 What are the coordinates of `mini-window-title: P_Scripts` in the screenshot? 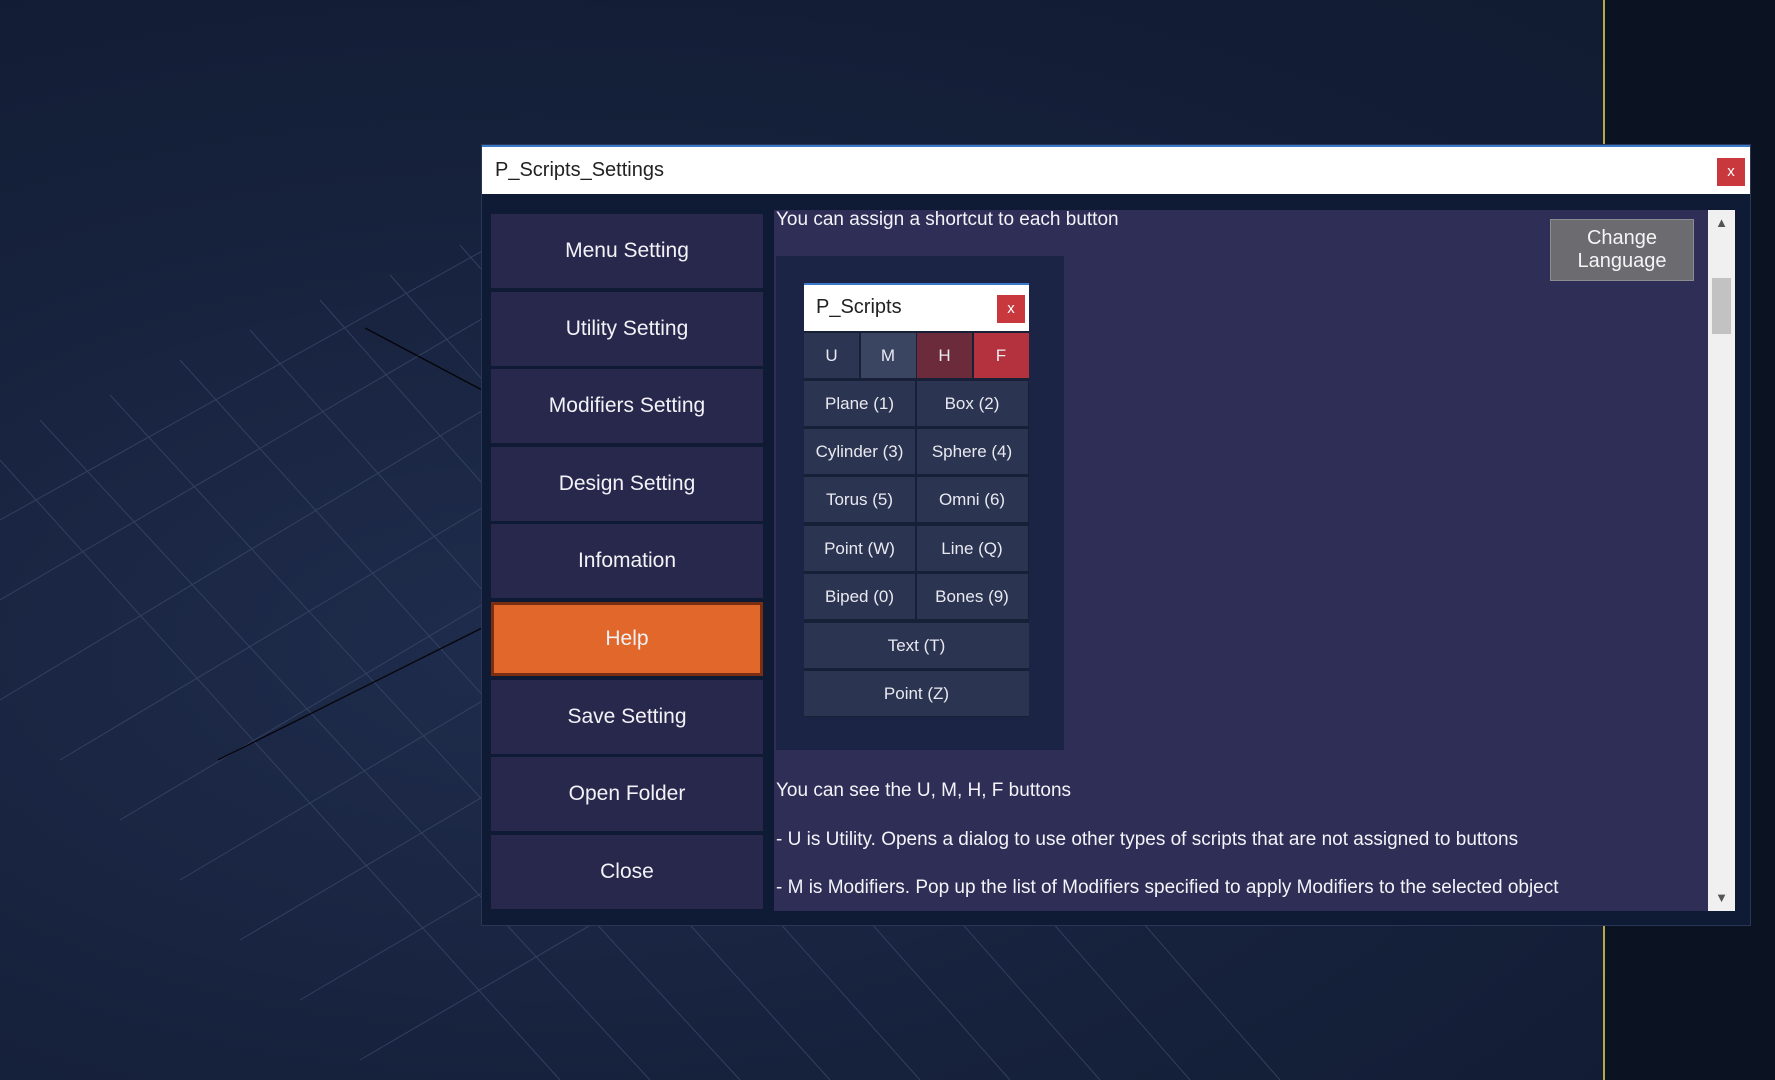 It's located at (859, 307).